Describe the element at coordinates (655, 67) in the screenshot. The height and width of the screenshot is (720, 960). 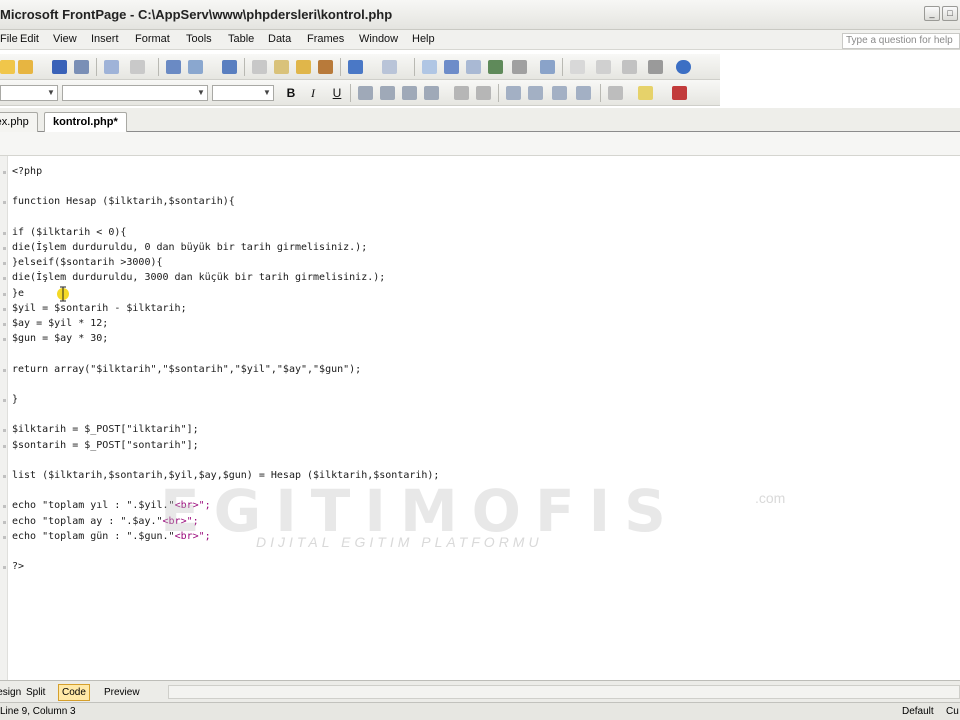
I see `code-snippet-icon` at that location.